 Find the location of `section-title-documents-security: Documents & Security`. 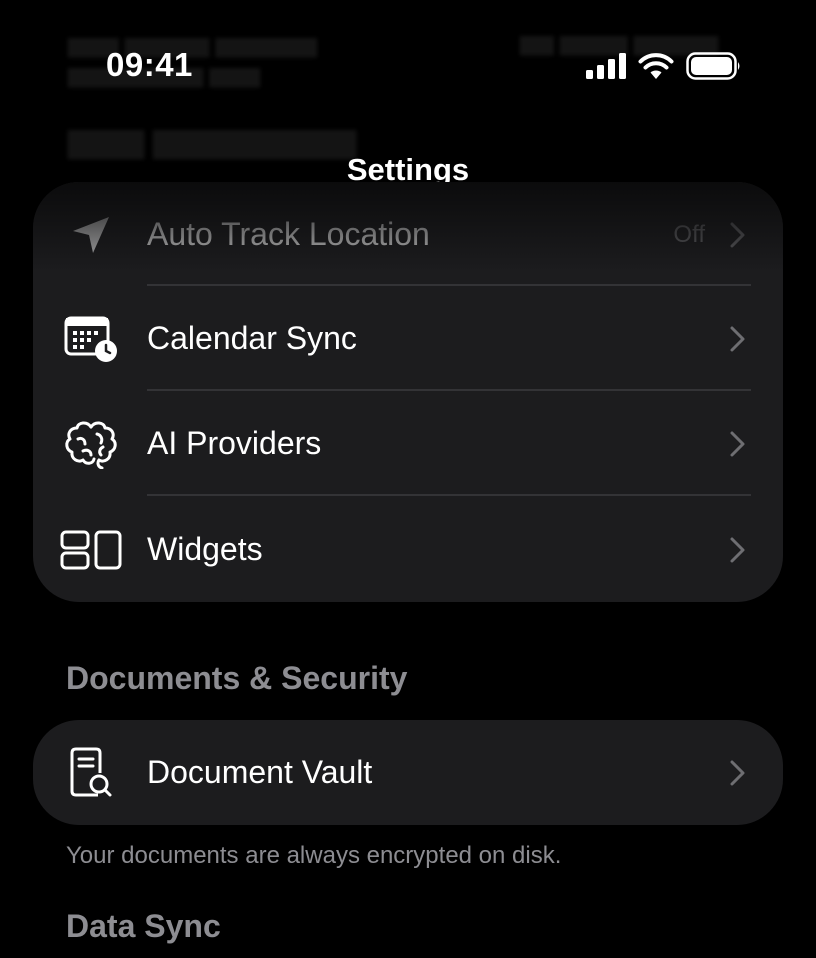

section-title-documents-security: Documents & Security is located at coordinates (237, 678).